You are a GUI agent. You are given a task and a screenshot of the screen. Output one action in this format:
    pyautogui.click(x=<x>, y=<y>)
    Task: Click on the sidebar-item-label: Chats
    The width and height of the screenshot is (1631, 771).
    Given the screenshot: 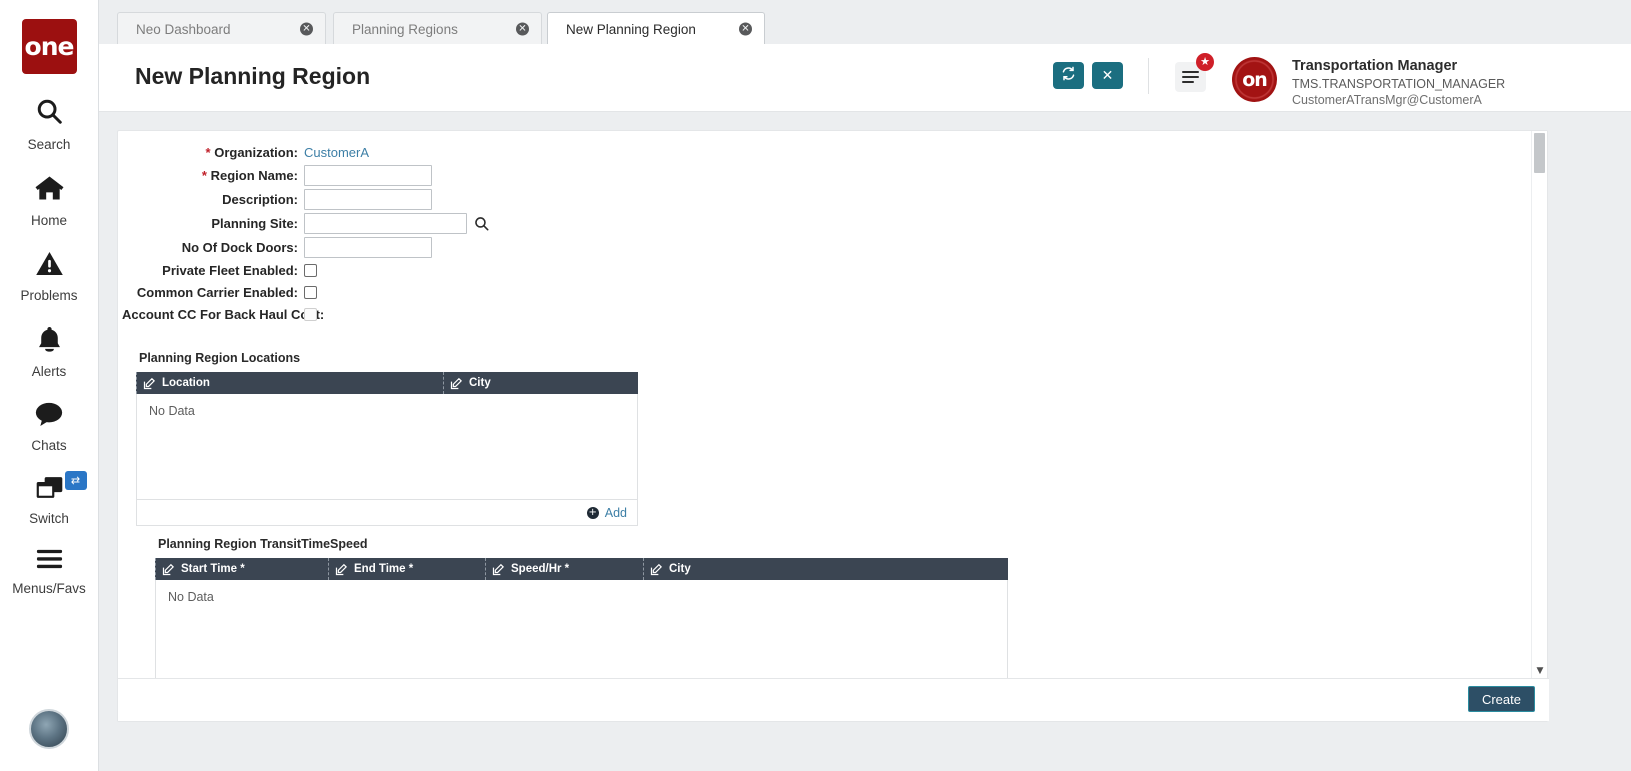 What is the action you would take?
    pyautogui.click(x=49, y=445)
    